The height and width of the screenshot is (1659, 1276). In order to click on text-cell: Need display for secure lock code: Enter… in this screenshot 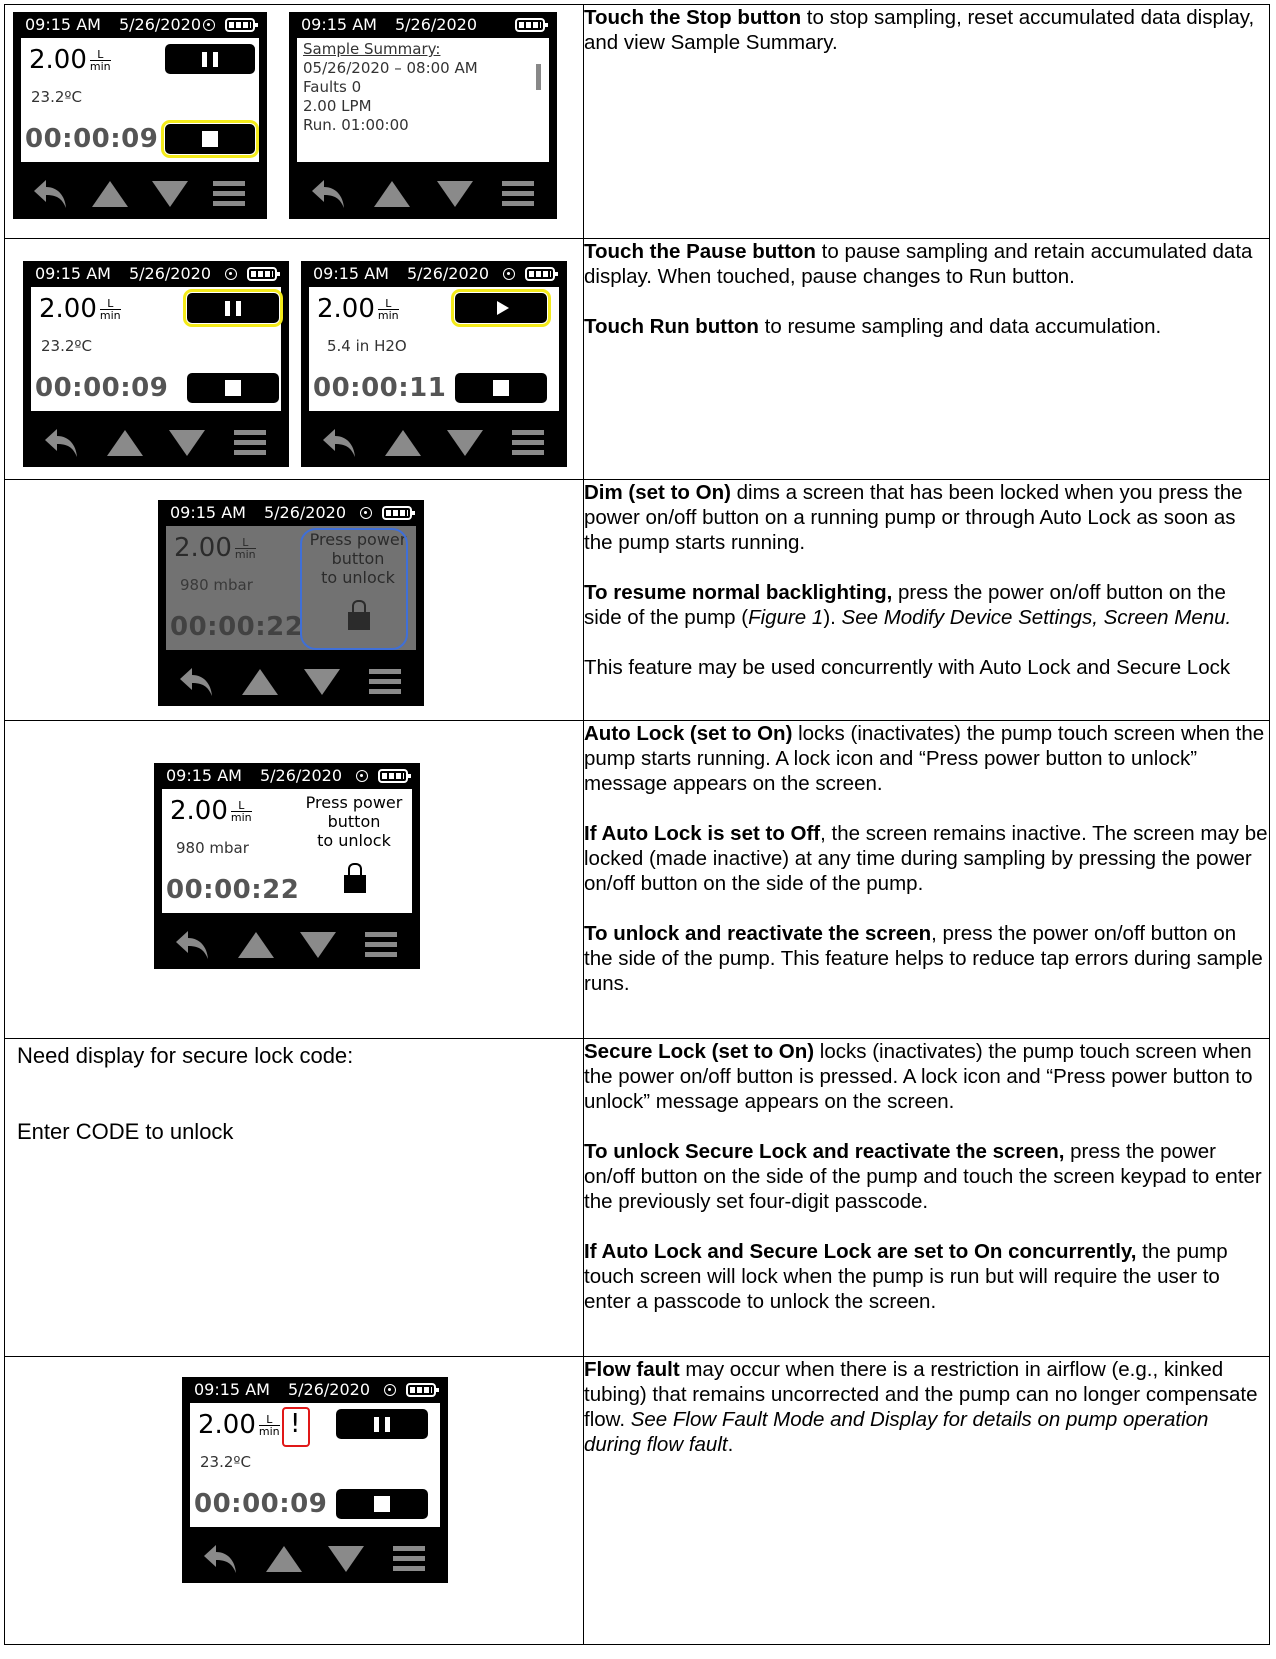, I will do `click(294, 1197)`.